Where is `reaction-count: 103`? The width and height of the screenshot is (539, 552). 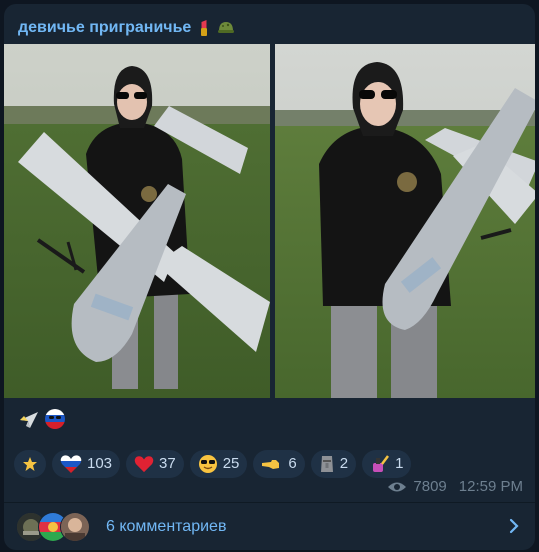 reaction-count: 103 is located at coordinates (100, 463).